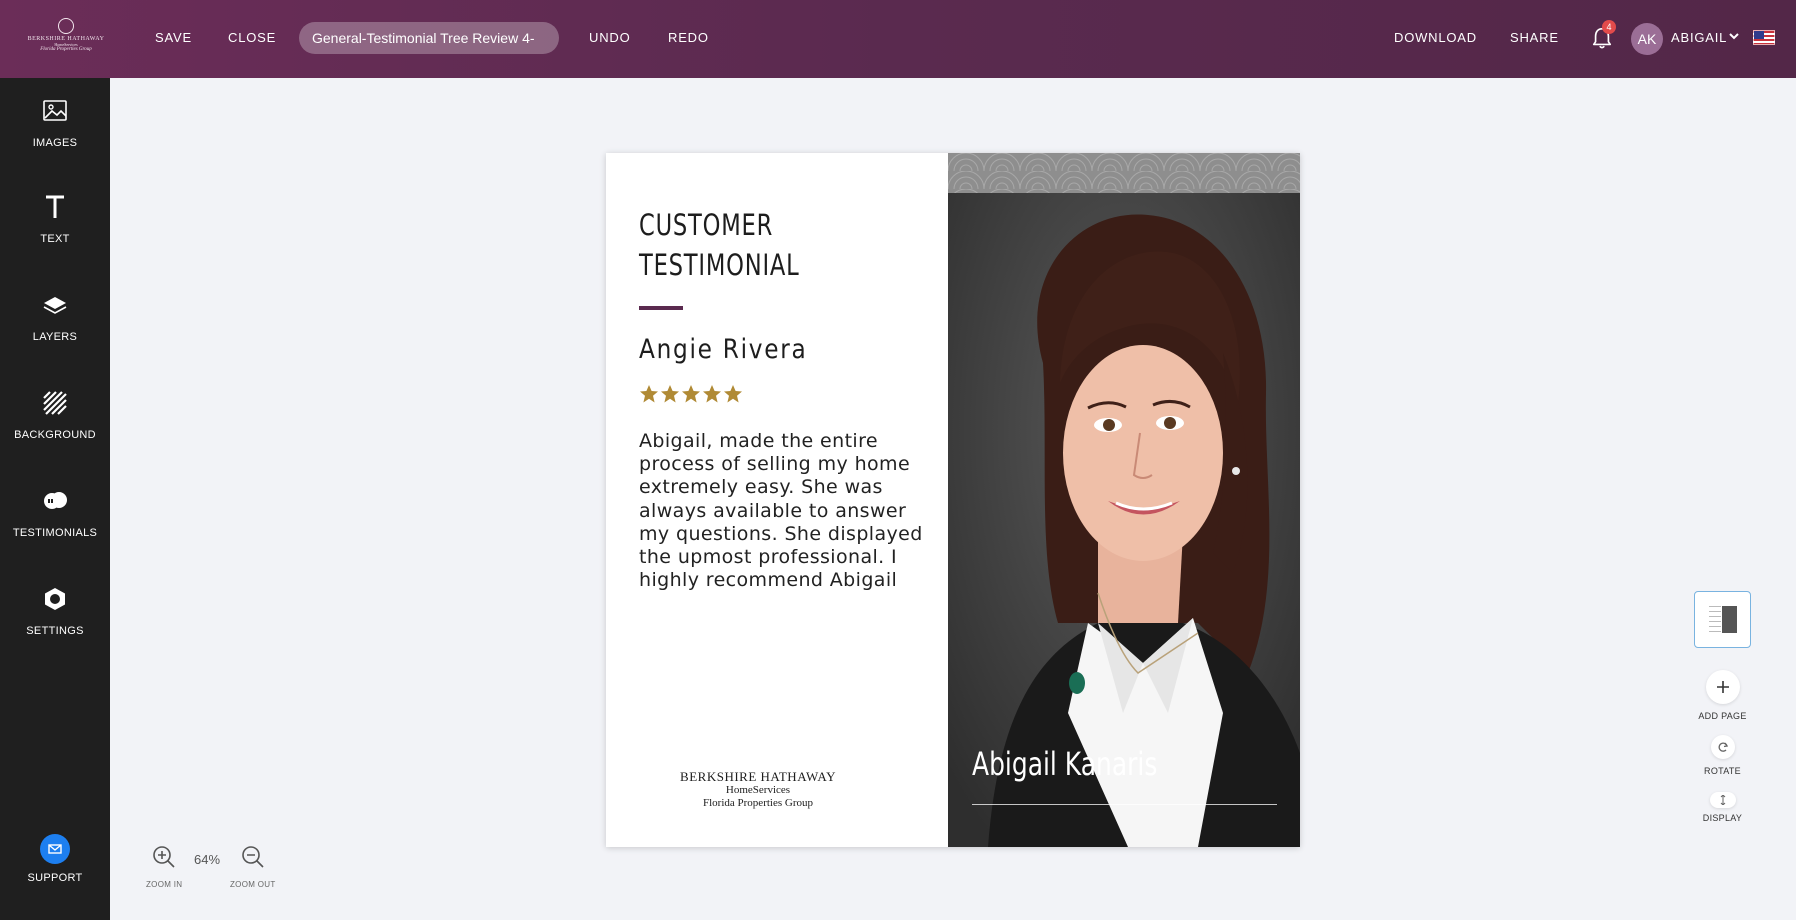  What do you see at coordinates (55, 869) in the screenshot?
I see `support-button: SUPPORT` at bounding box center [55, 869].